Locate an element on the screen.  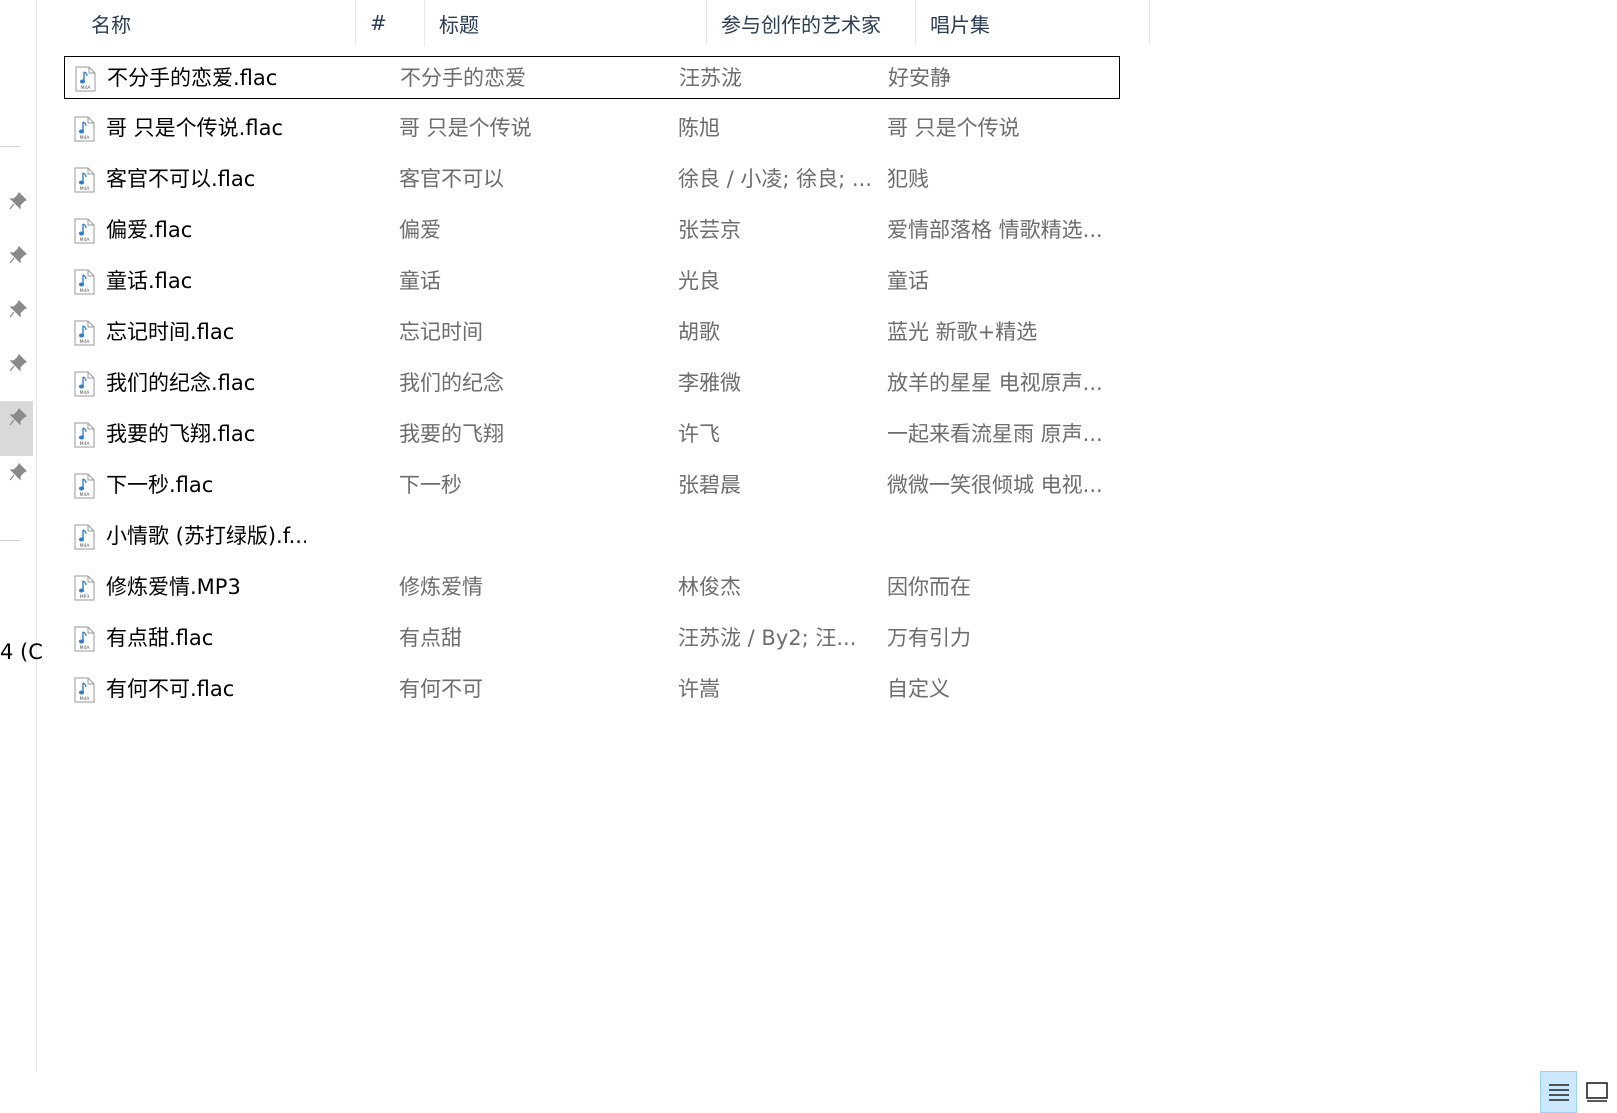
audio-file-icon: MP3 is located at coordinates (84, 588).